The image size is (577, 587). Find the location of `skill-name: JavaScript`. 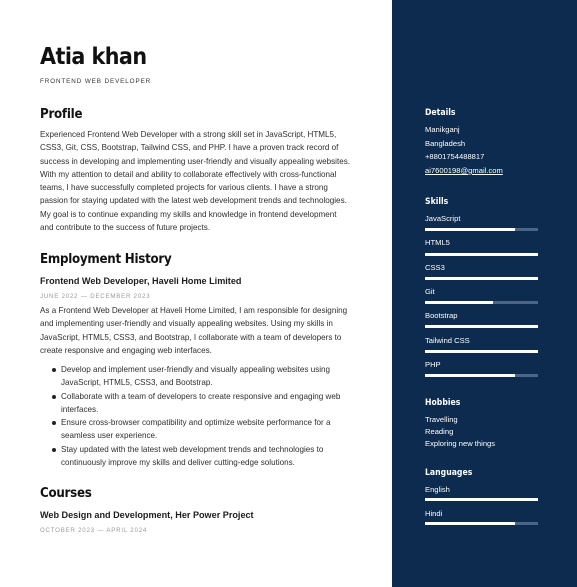

skill-name: JavaScript is located at coordinates (443, 218).